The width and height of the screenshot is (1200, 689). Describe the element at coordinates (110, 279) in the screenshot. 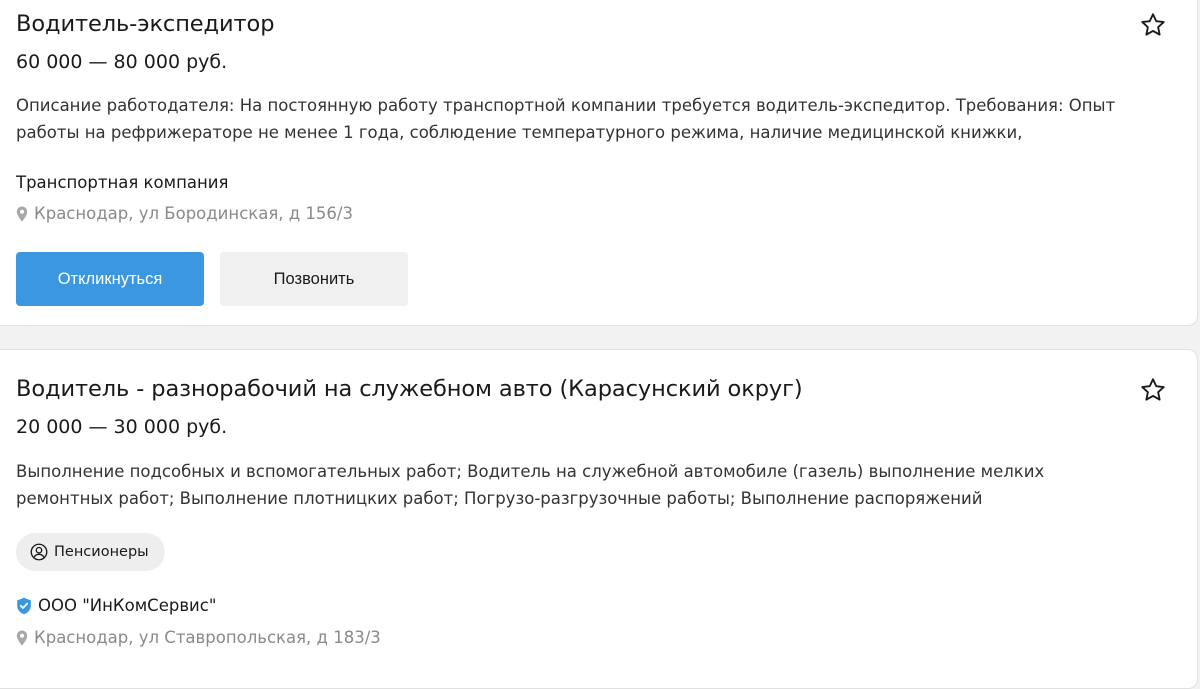

I see `apply-button: Откликнуться` at that location.